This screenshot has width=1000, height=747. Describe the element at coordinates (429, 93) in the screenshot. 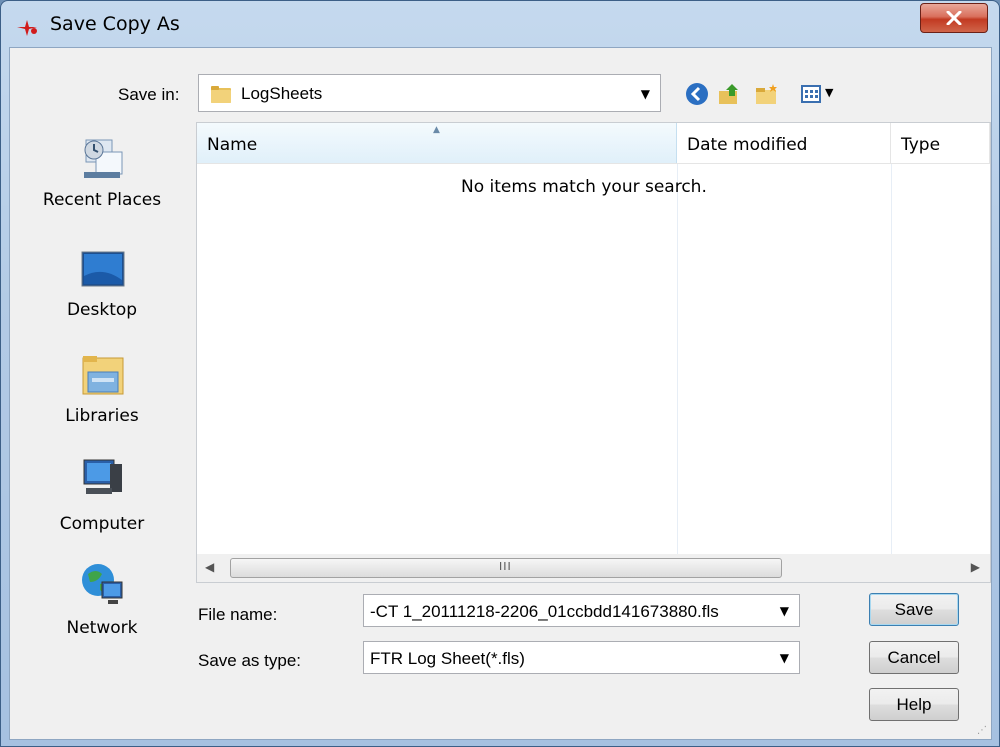

I see `save-in-dropdown: LogSheets ▼` at that location.